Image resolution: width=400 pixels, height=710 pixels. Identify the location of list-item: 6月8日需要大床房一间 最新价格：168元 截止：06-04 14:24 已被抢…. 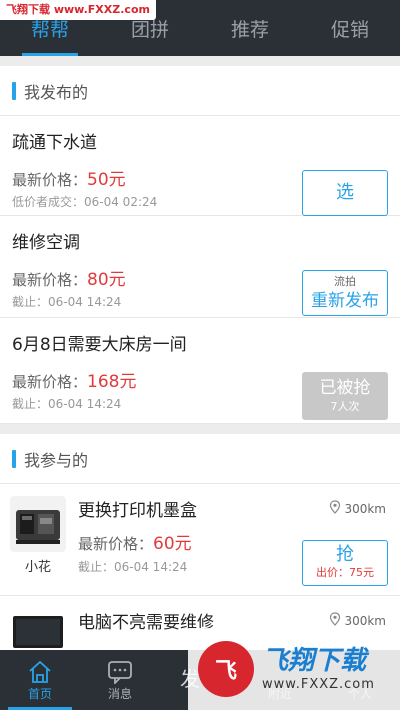
(200, 371).